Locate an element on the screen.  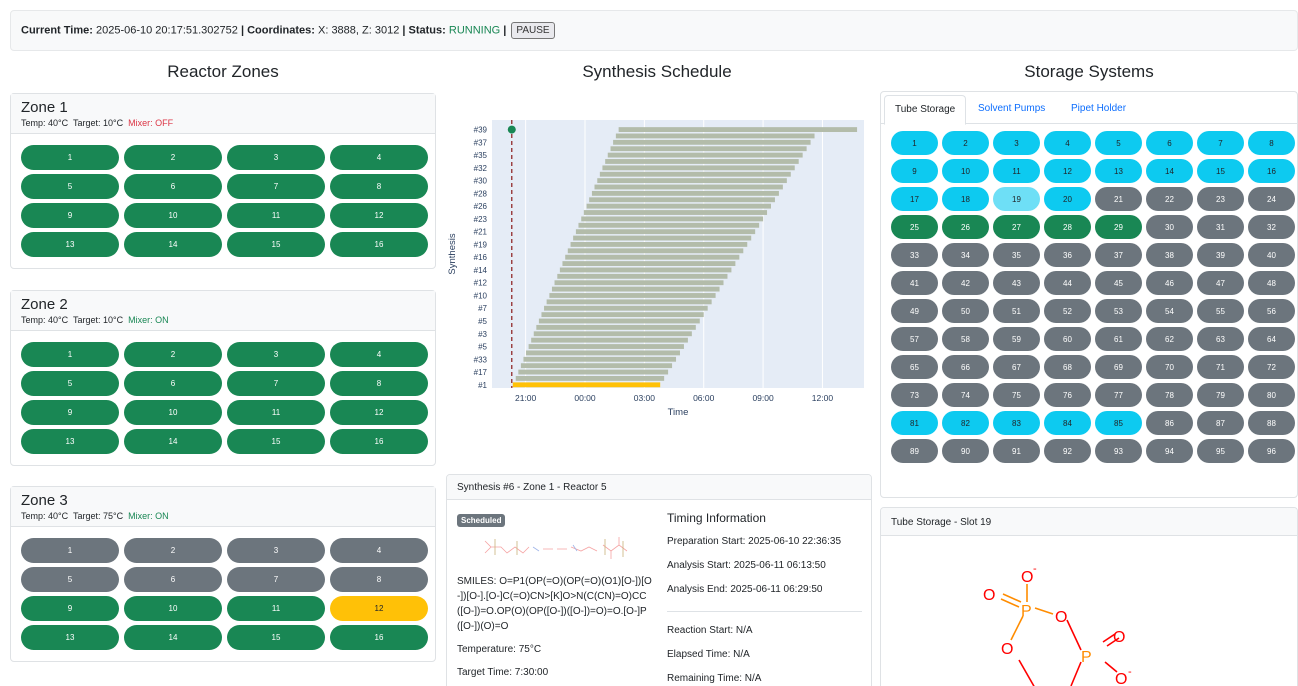
tube-slot: 27 is located at coordinates (1016, 227).